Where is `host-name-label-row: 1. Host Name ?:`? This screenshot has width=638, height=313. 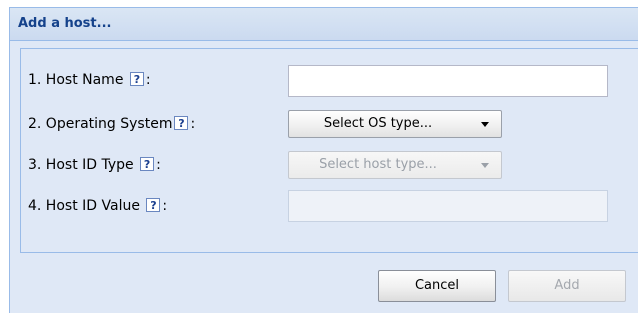
host-name-label-row: 1. Host Name ?: is located at coordinates (89, 80).